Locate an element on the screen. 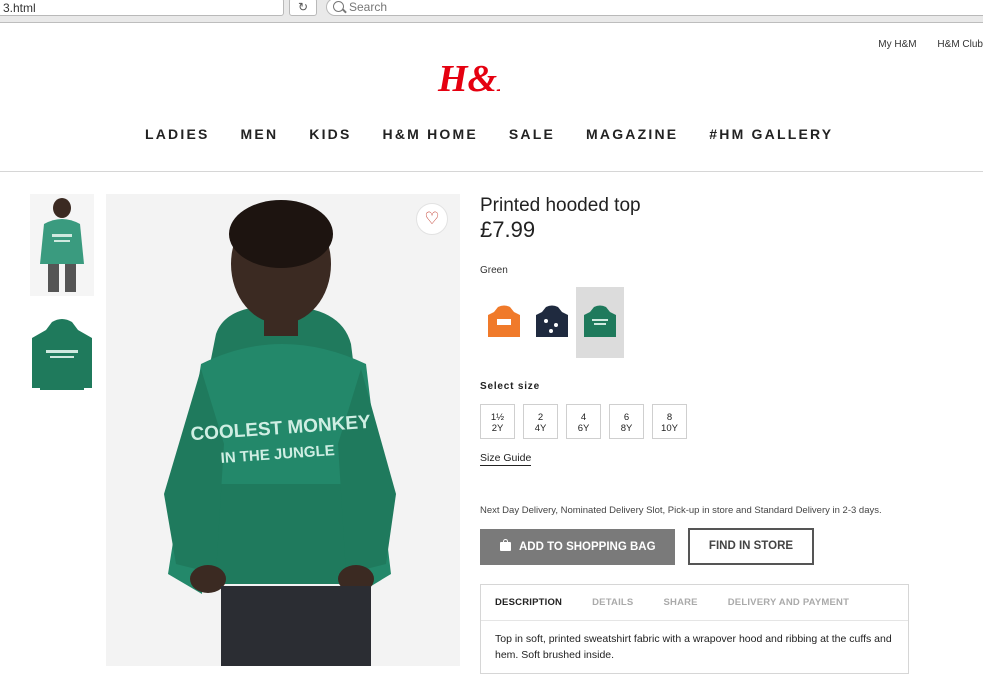  product-price: £7.99 is located at coordinates (508, 229).